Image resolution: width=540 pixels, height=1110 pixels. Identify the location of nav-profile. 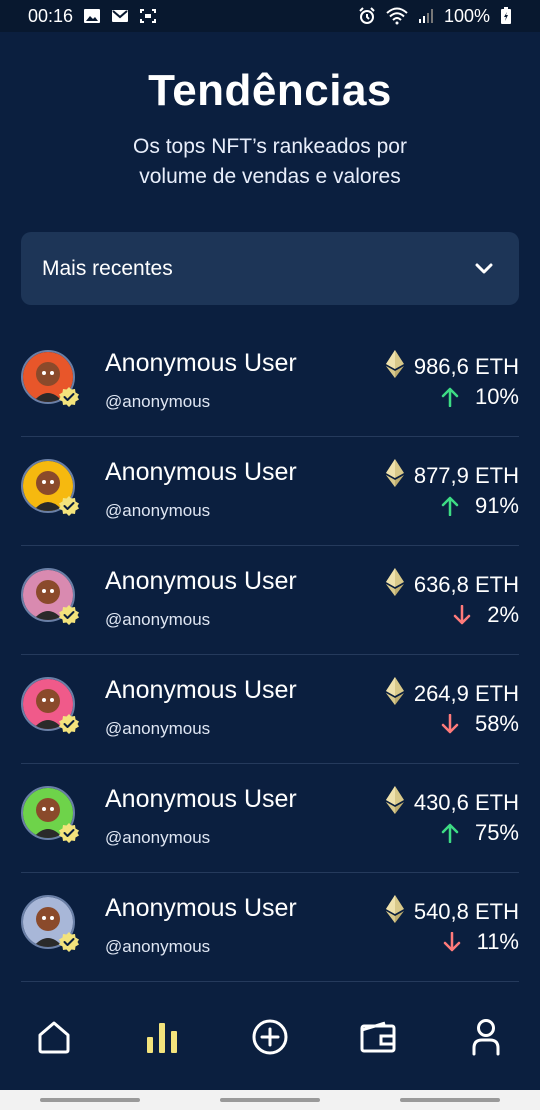
(486, 1039).